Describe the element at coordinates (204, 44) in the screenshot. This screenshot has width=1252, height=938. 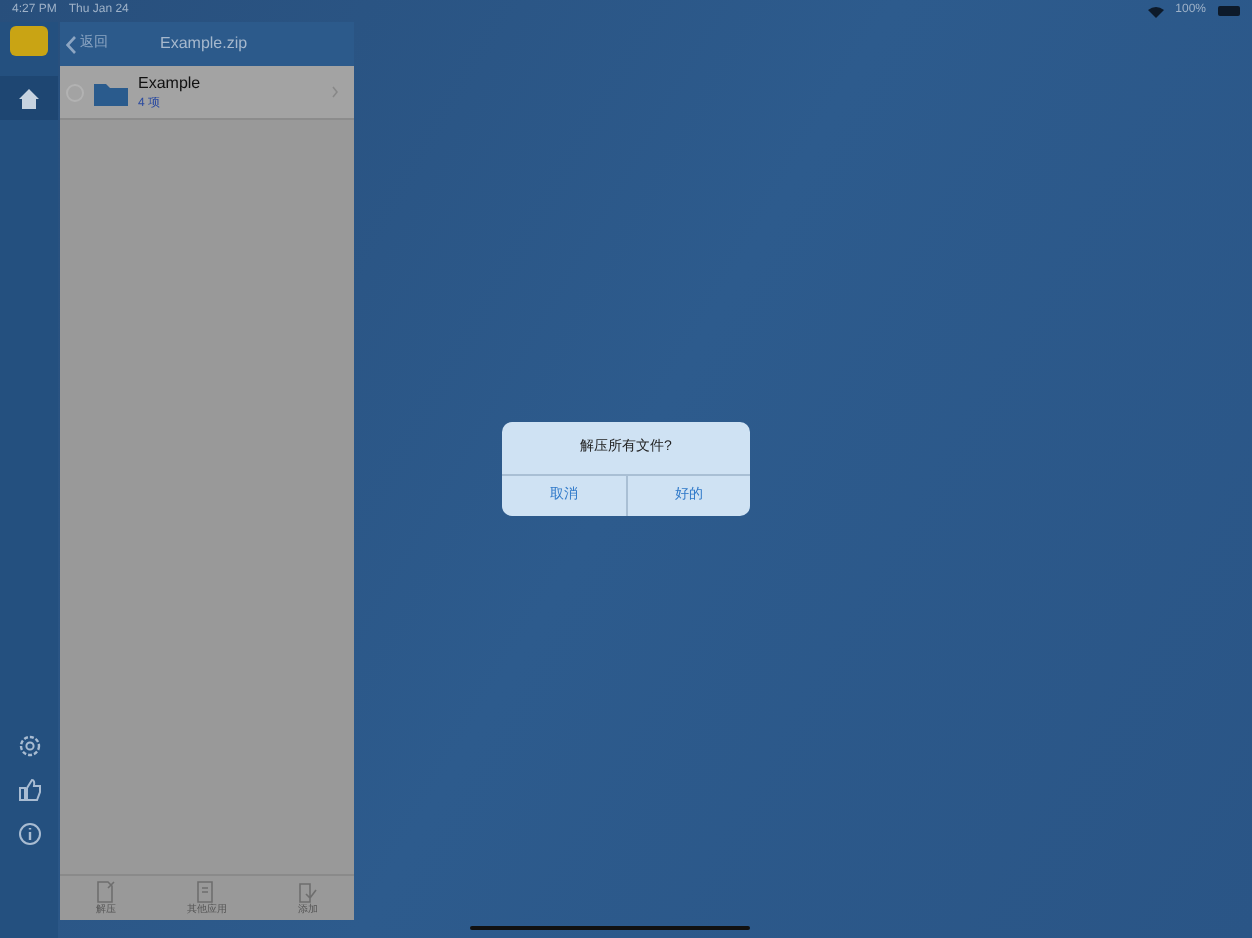
I see `navigation-title: Example.zip` at that location.